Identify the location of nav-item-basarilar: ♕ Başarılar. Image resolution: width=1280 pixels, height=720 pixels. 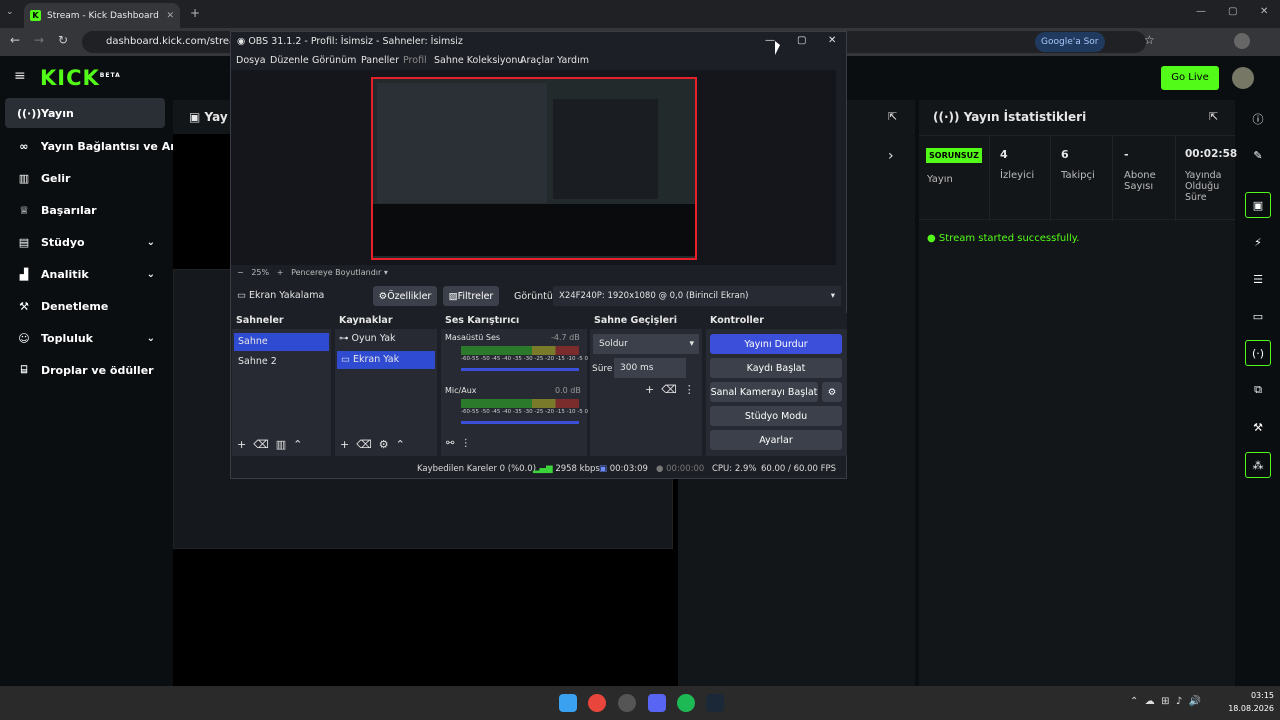
(85, 210).